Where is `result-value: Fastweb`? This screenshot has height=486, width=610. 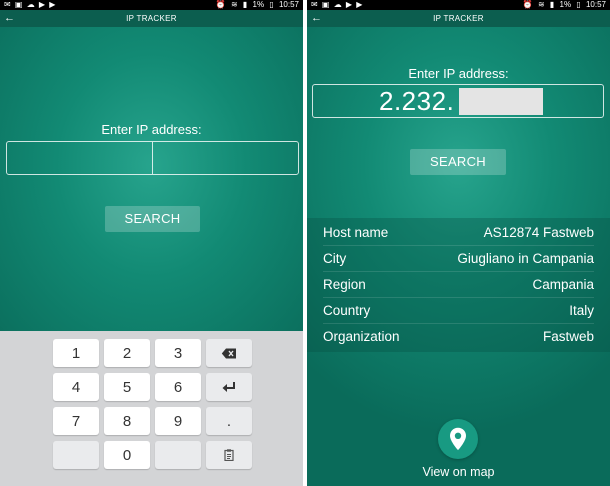 result-value: Fastweb is located at coordinates (568, 336).